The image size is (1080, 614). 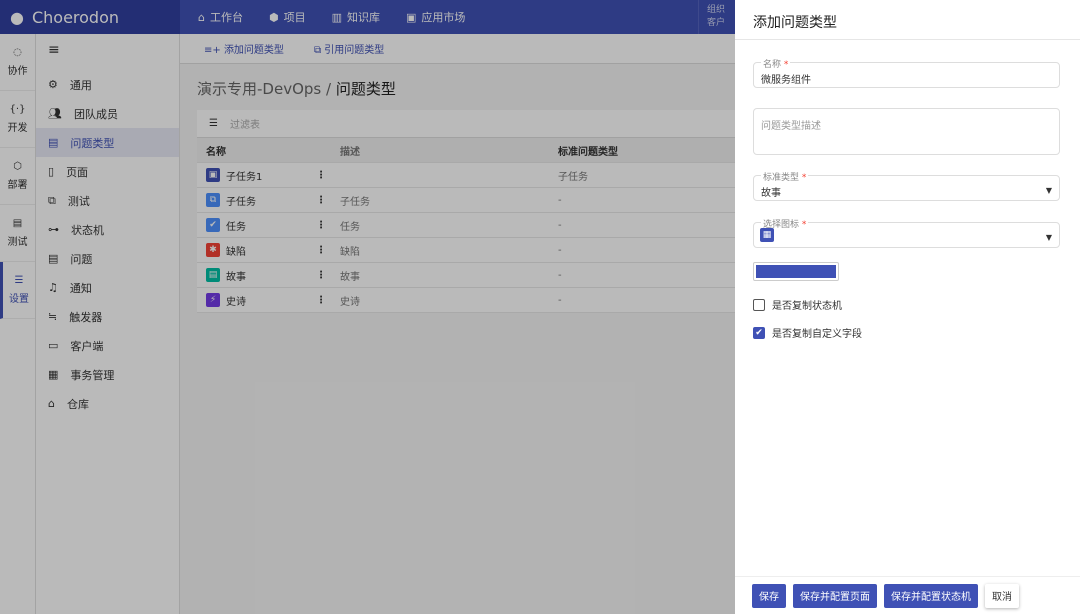 What do you see at coordinates (906, 72) in the screenshot?
I see `name-field: 名称 * 微服务组件` at bounding box center [906, 72].